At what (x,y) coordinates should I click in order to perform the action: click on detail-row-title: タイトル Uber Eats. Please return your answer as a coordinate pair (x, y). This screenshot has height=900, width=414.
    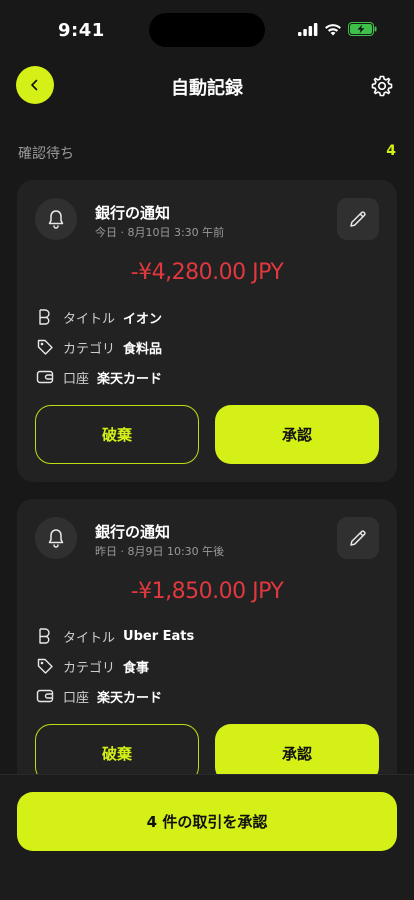
    Looking at the image, I should click on (114, 636).